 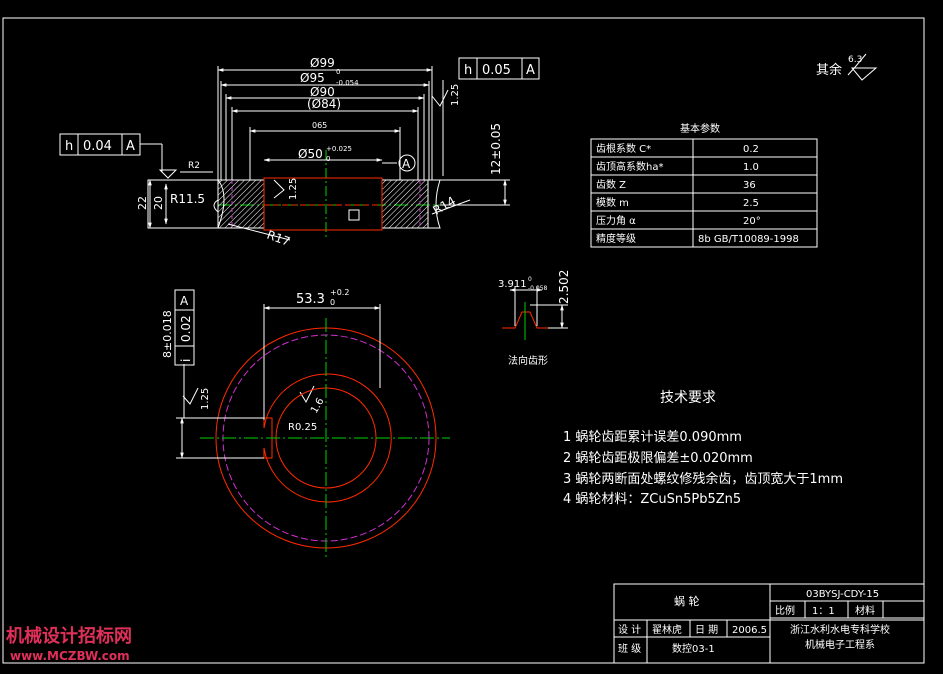 I want to click on datum-a-label: A, so click(x=406, y=164).